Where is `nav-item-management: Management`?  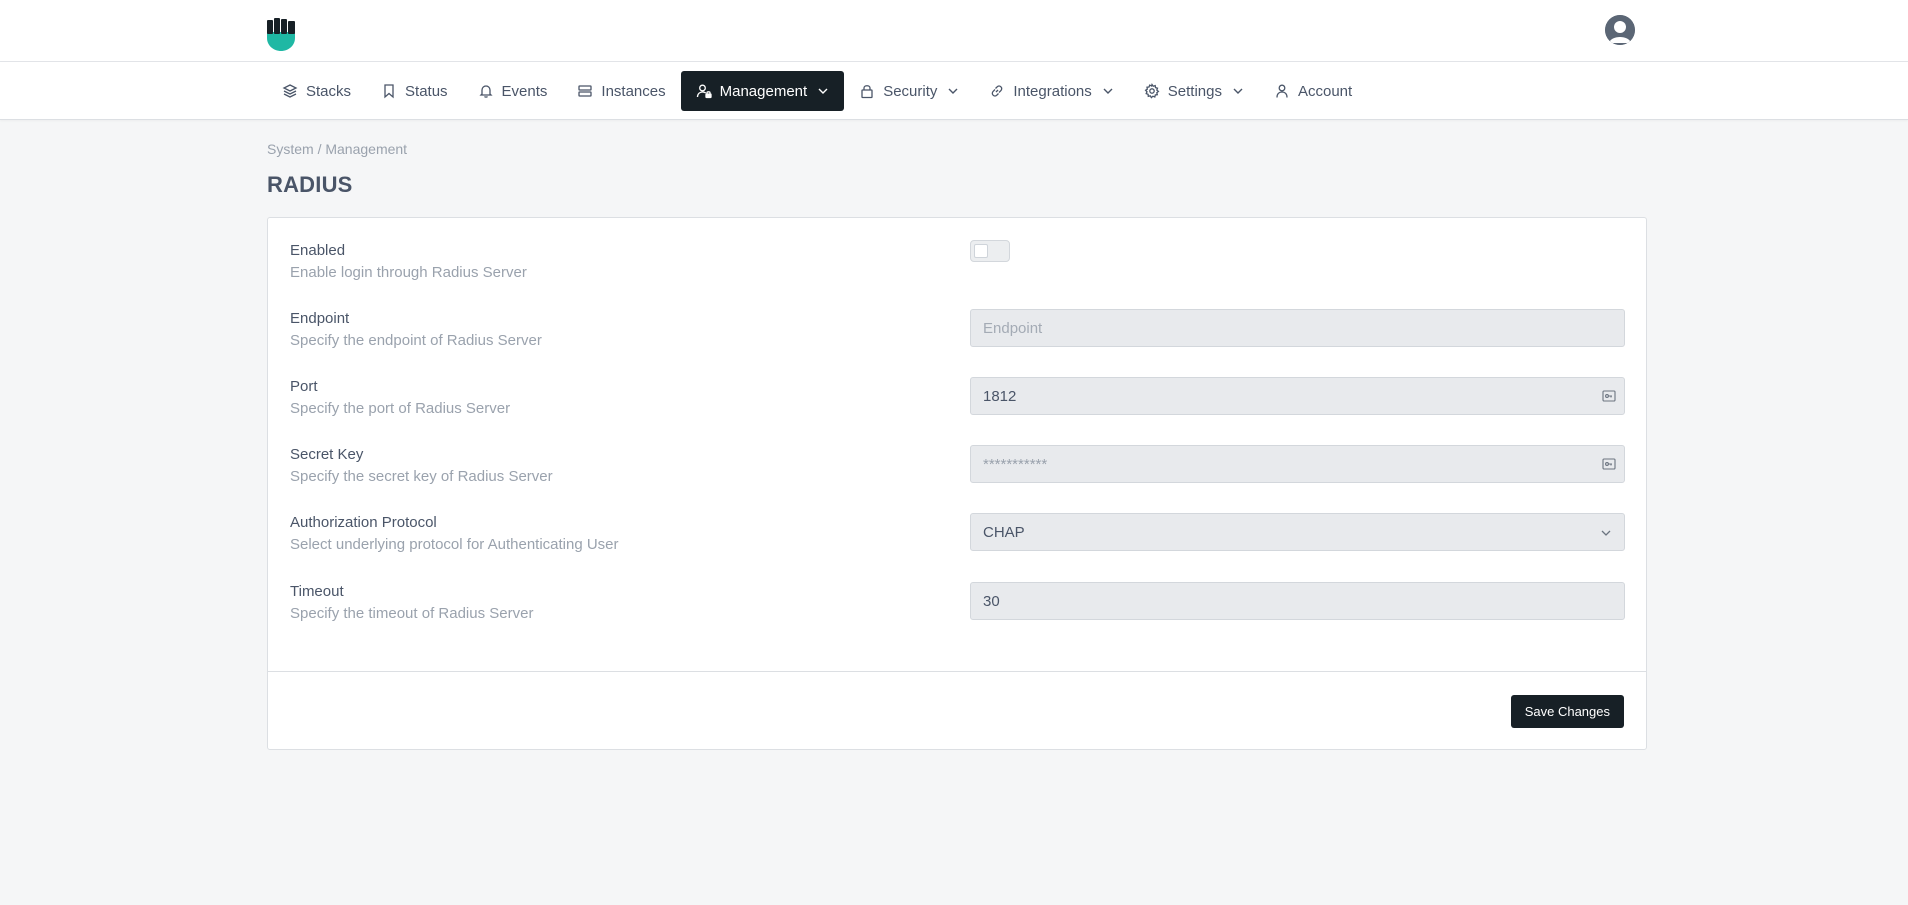
nav-item-management: Management is located at coordinates (762, 91).